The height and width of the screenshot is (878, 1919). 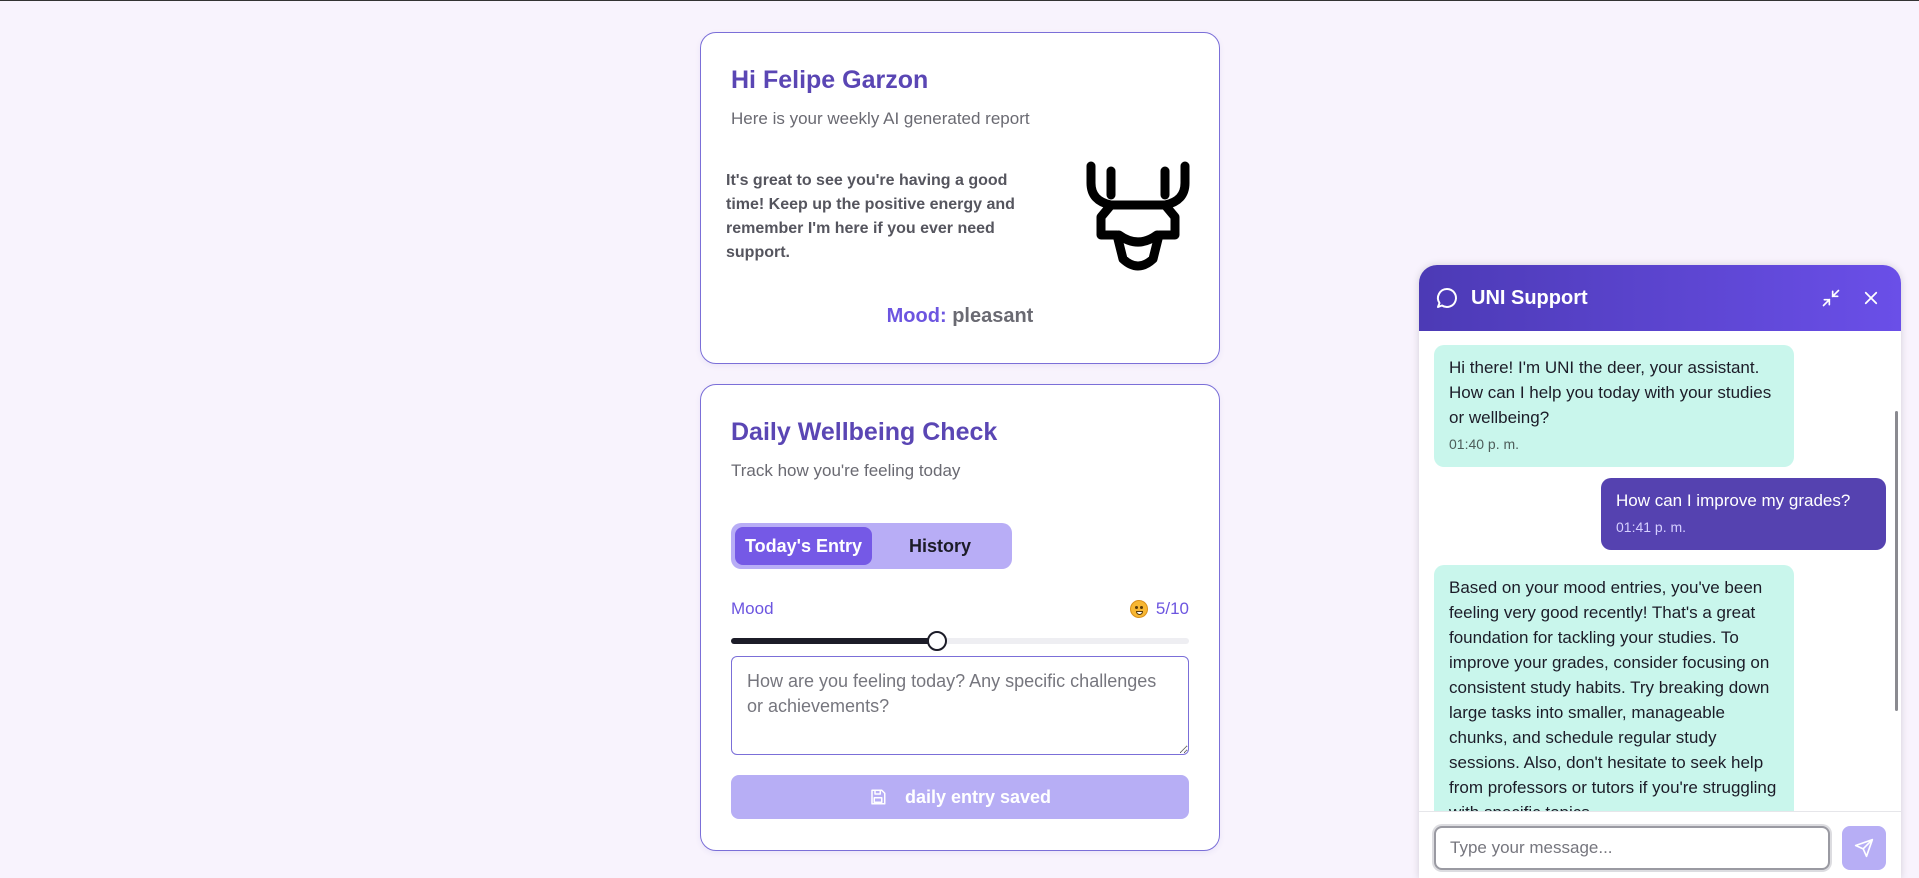 What do you see at coordinates (940, 546) in the screenshot?
I see `tab-history: History` at bounding box center [940, 546].